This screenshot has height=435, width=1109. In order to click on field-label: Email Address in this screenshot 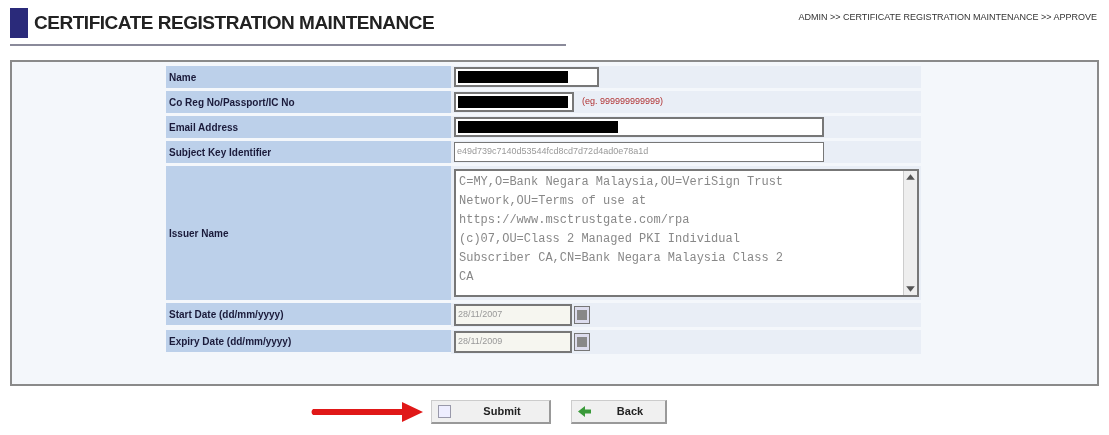, I will do `click(308, 127)`.